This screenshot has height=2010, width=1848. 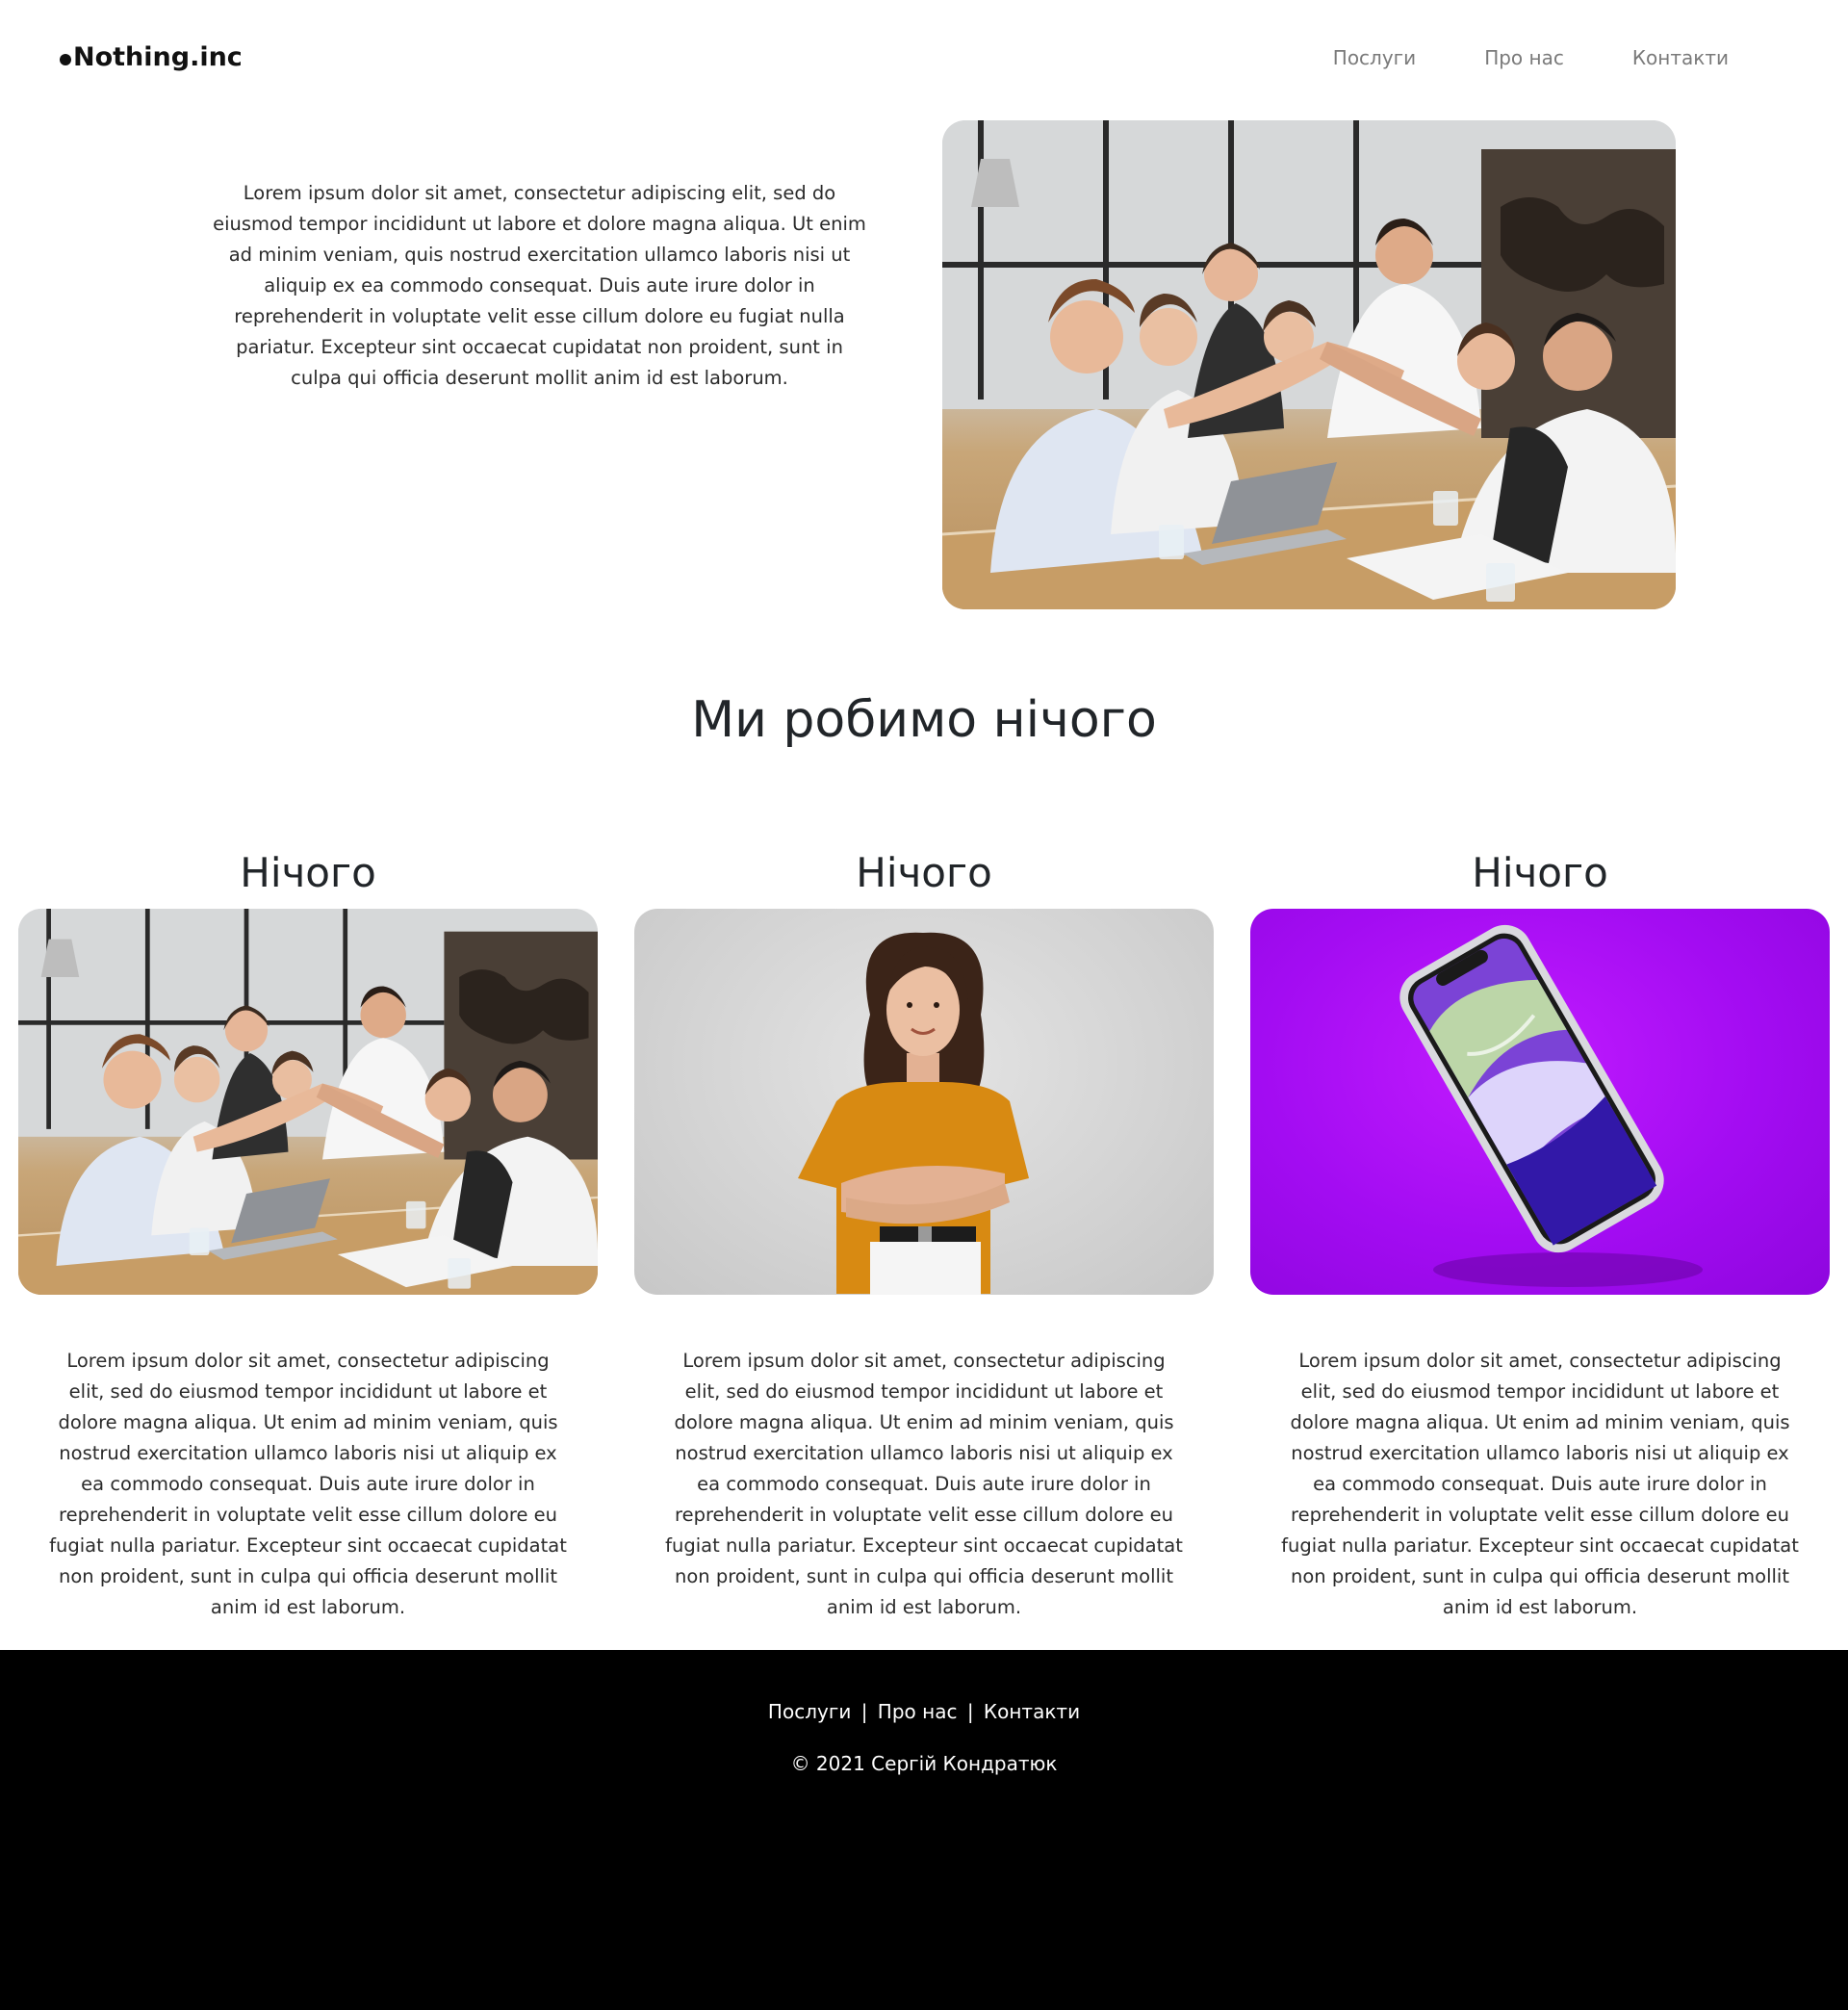 What do you see at coordinates (1551, 1105) in the screenshot?
I see `phone-graphic` at bounding box center [1551, 1105].